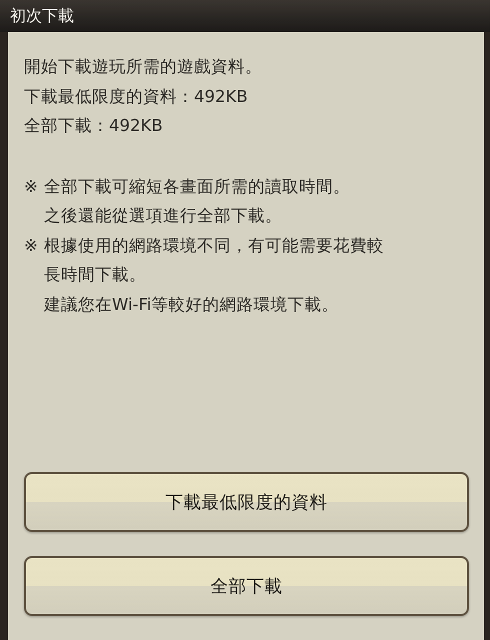 The image size is (490, 640). What do you see at coordinates (163, 216) in the screenshot?
I see `note-text: 之後還能從選項進行全部下載。` at bounding box center [163, 216].